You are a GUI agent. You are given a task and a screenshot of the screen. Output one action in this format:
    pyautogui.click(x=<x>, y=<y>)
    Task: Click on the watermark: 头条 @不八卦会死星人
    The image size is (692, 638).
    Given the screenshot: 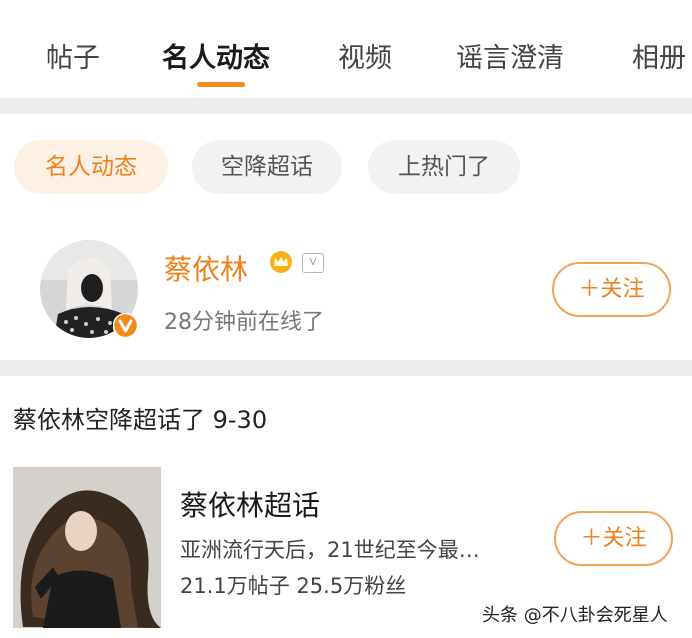 What is the action you would take?
    pyautogui.click(x=575, y=615)
    